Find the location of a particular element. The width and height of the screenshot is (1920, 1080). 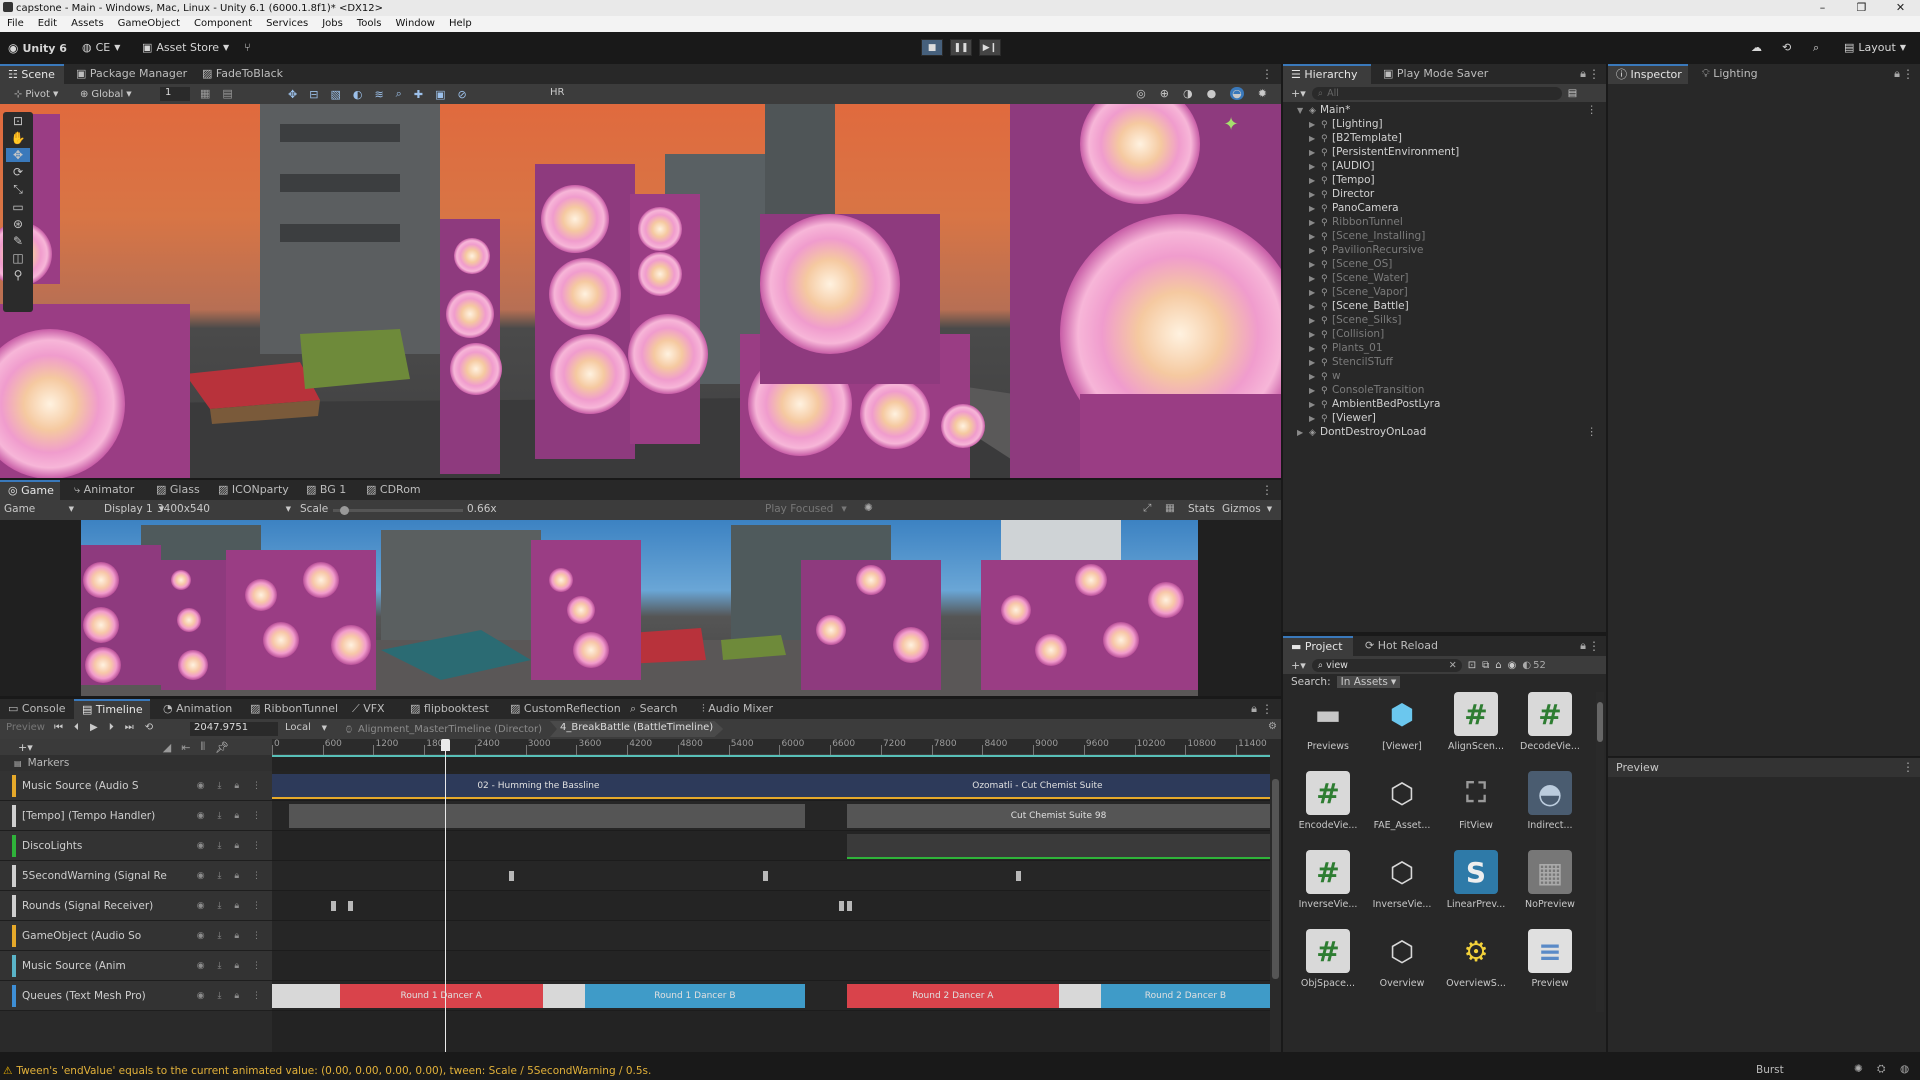

preview-header: Preview ⋮ is located at coordinates (1764, 767).